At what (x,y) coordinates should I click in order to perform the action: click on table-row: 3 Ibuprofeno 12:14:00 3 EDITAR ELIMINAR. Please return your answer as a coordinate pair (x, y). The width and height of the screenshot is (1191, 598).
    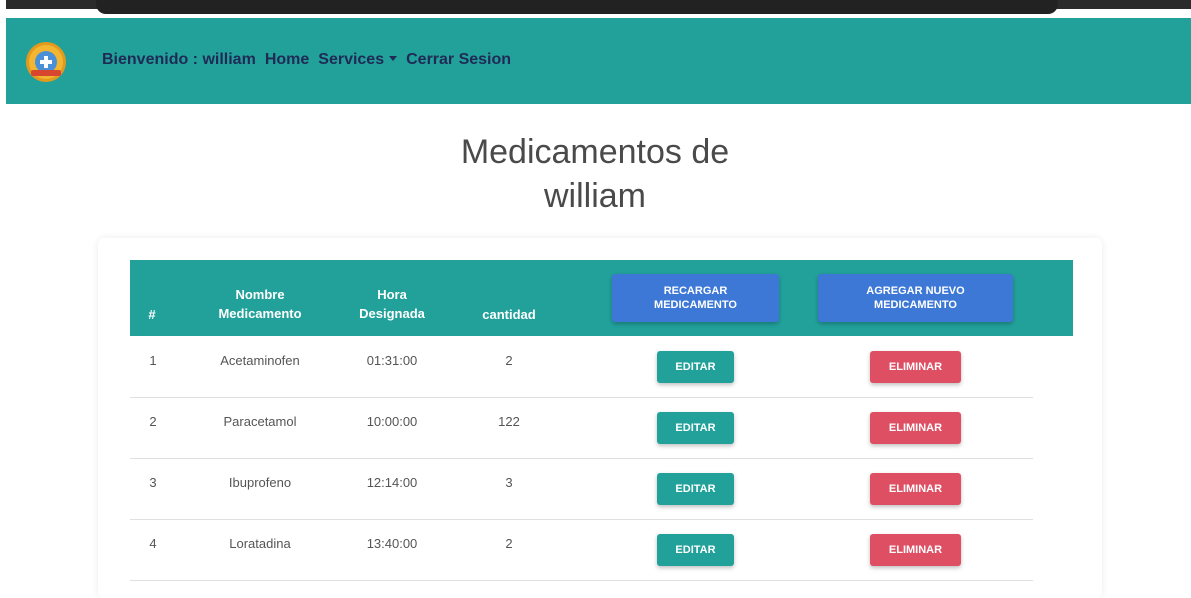
    Looking at the image, I should click on (581, 489).